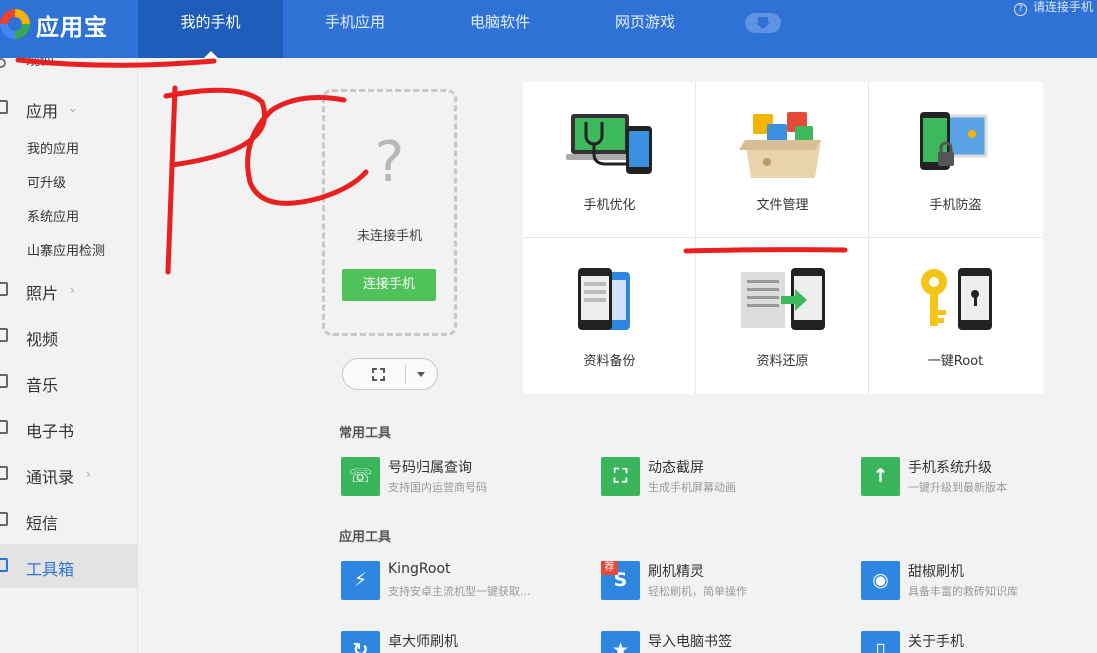 The image size is (1097, 653). I want to click on question-mark-icon: ?, so click(389, 162).